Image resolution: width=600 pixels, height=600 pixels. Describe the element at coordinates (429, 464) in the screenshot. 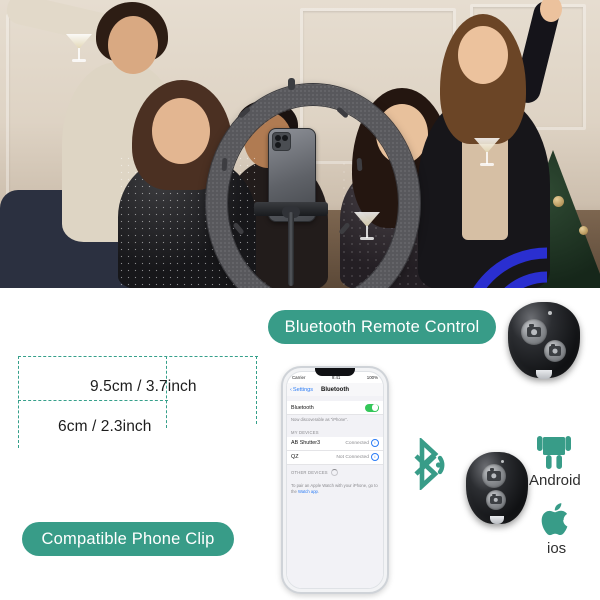

I see `bluetooth-icon` at that location.